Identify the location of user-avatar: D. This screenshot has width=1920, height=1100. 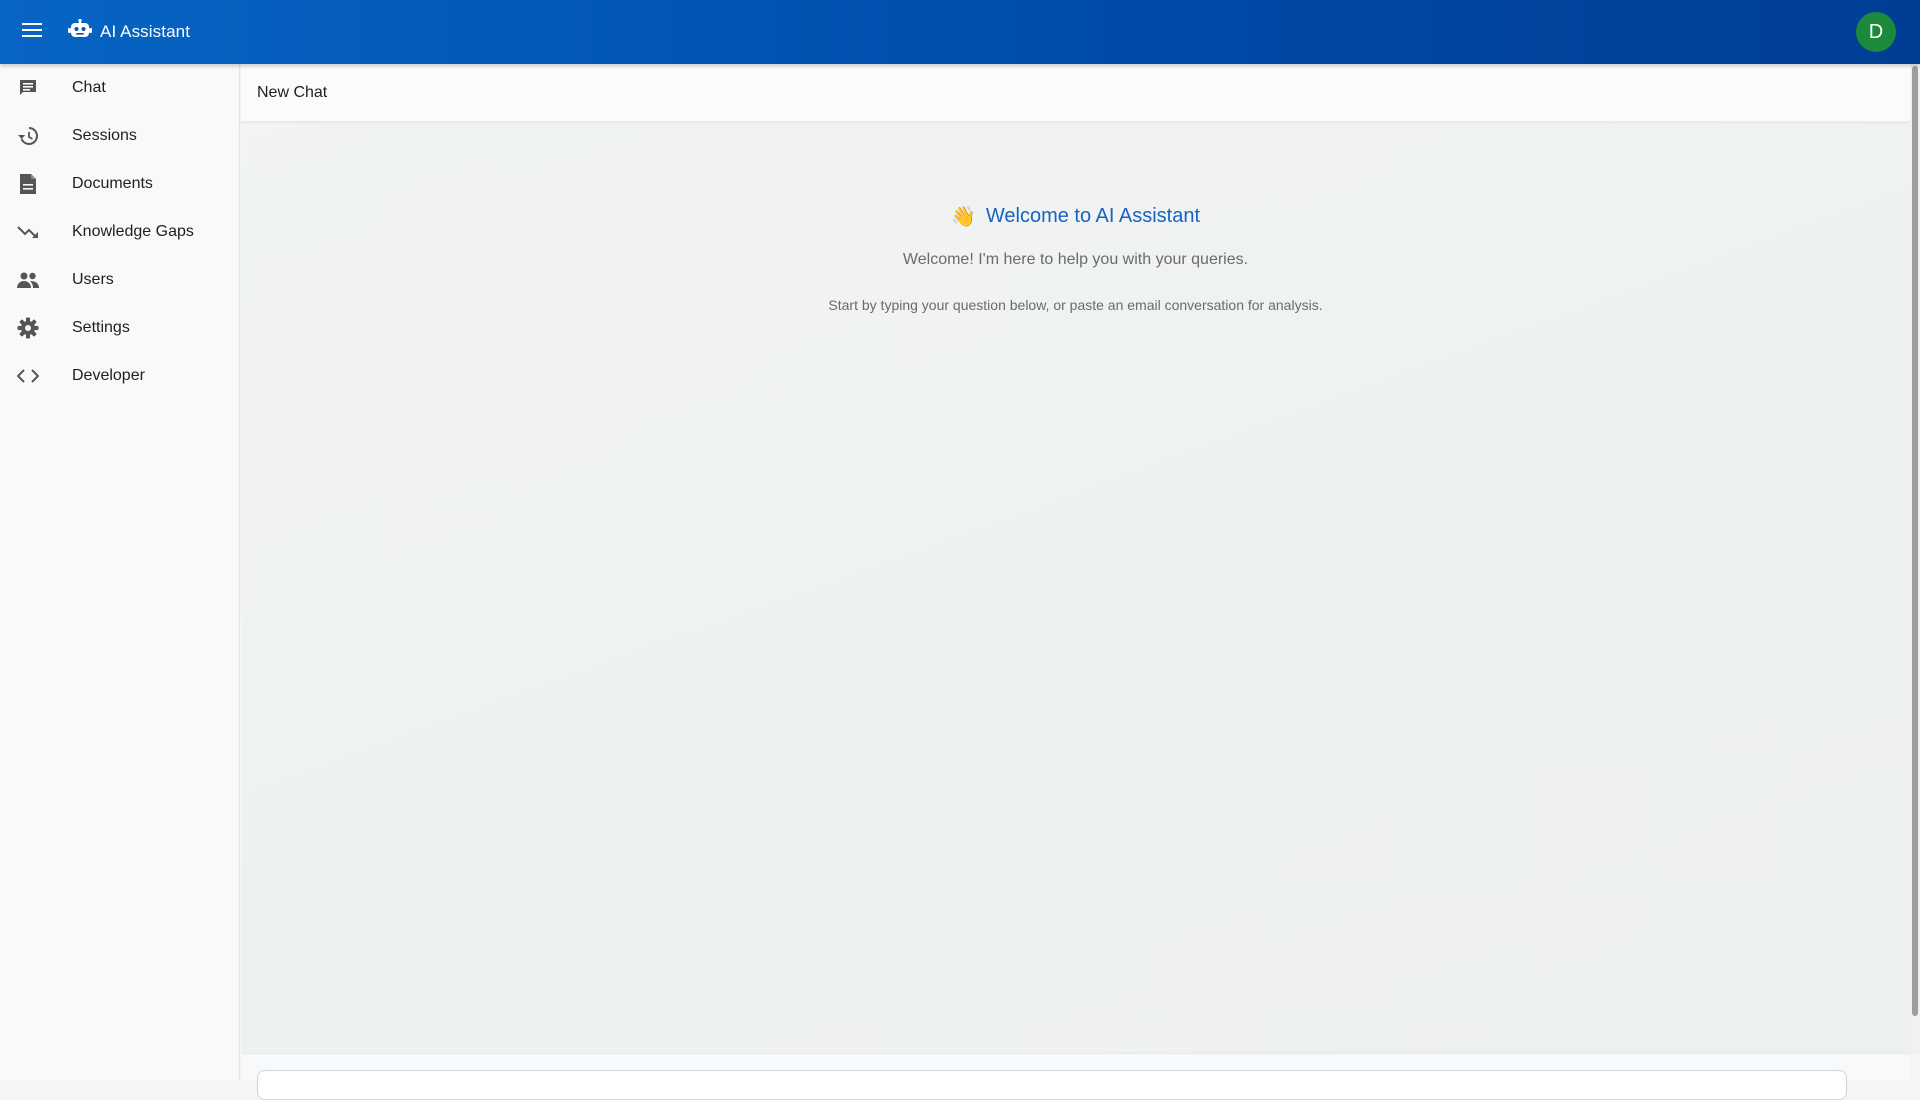
(1876, 32).